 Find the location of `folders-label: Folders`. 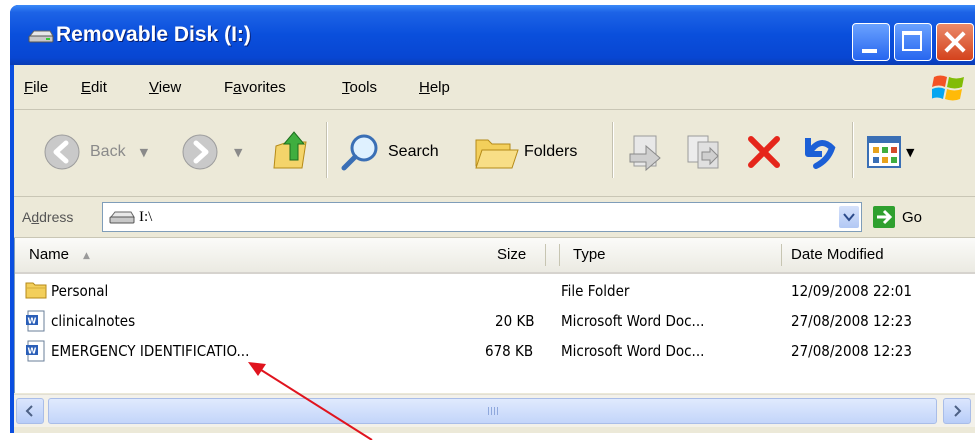

folders-label: Folders is located at coordinates (551, 151).